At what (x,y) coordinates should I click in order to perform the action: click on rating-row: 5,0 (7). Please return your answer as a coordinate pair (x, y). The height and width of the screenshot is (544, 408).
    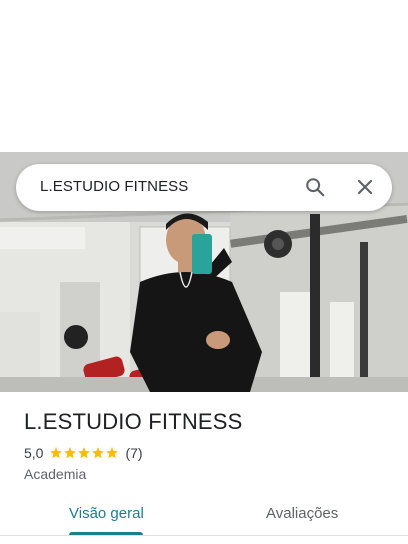
    Looking at the image, I should click on (83, 453).